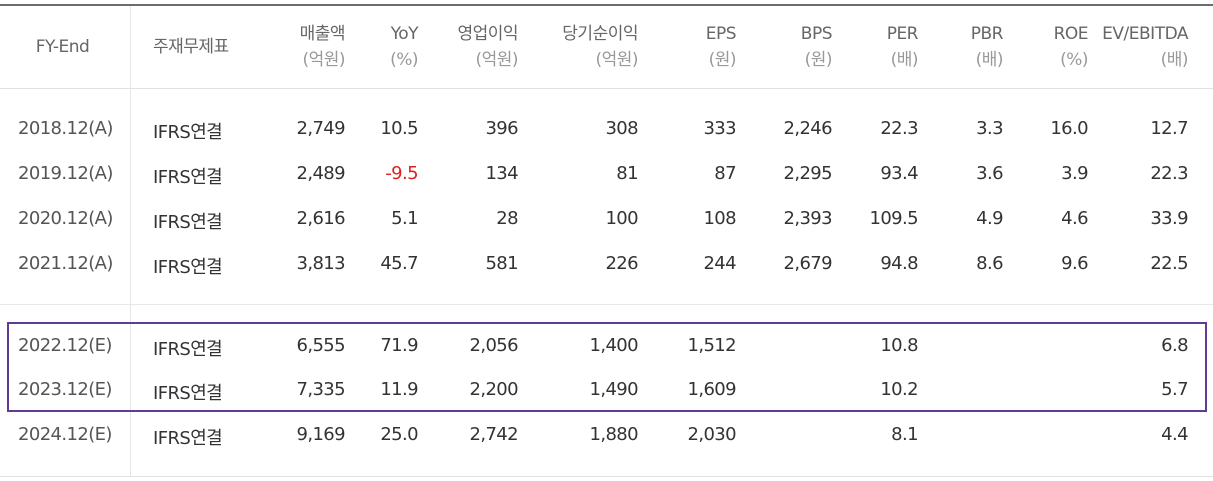 Image resolution: width=1213 pixels, height=481 pixels. What do you see at coordinates (1174, 60) in the screenshot?
I see `header-unit: (배)` at bounding box center [1174, 60].